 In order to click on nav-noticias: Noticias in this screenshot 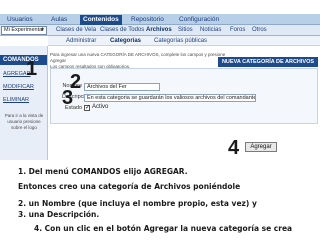, I will do `click(210, 30)`.